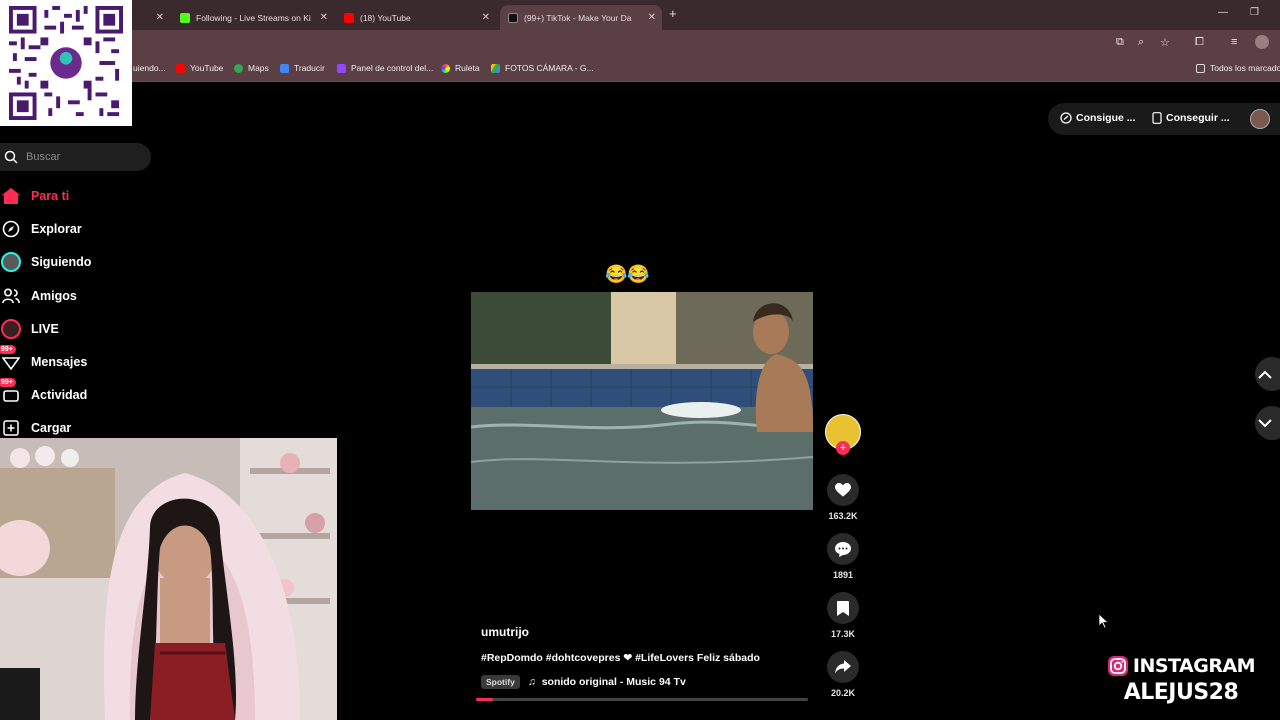 This screenshot has height=720, width=1280. What do you see at coordinates (341, 68) in the screenshot?
I see `panel-icon` at bounding box center [341, 68].